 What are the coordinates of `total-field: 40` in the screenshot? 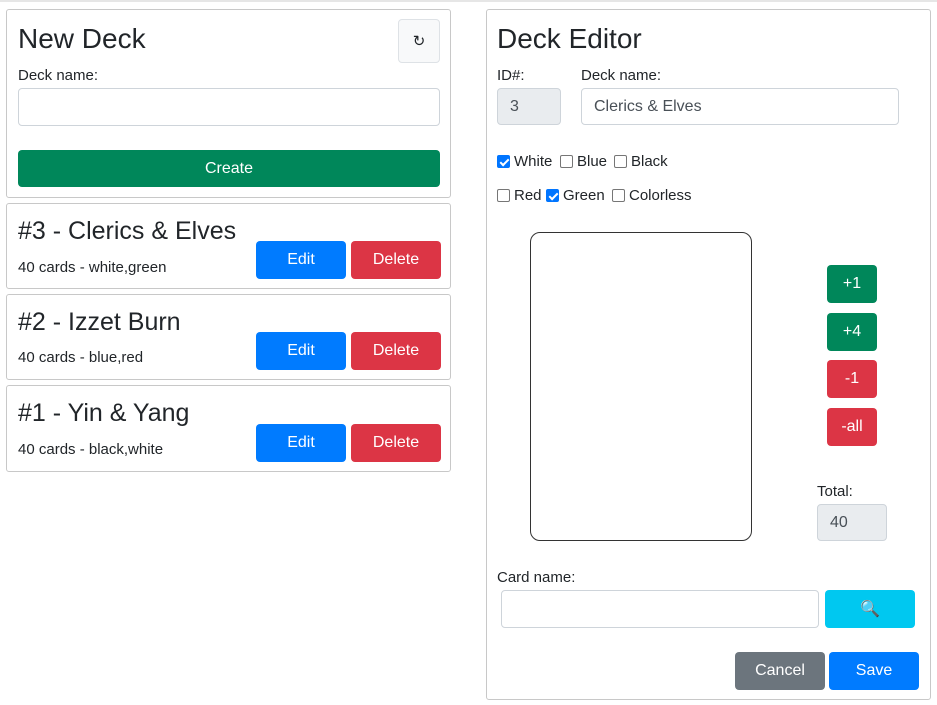 It's located at (852, 522).